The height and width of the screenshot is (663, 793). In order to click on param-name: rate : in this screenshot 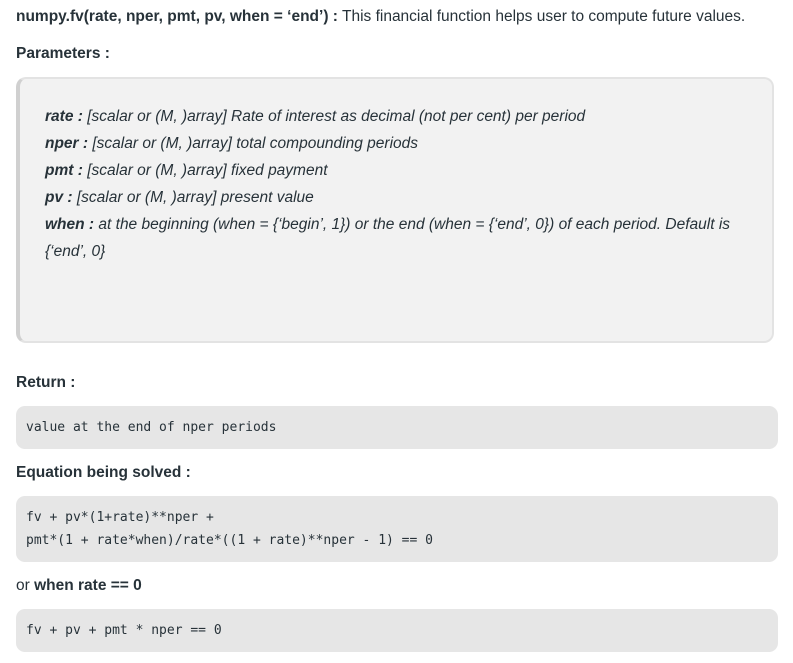, I will do `click(64, 116)`.